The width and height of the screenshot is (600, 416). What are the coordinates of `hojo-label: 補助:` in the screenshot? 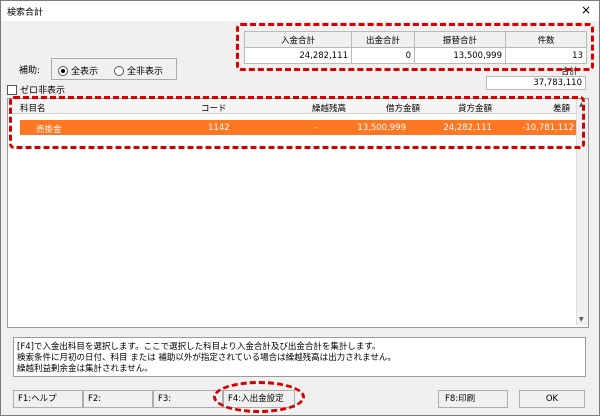 It's located at (30, 71).